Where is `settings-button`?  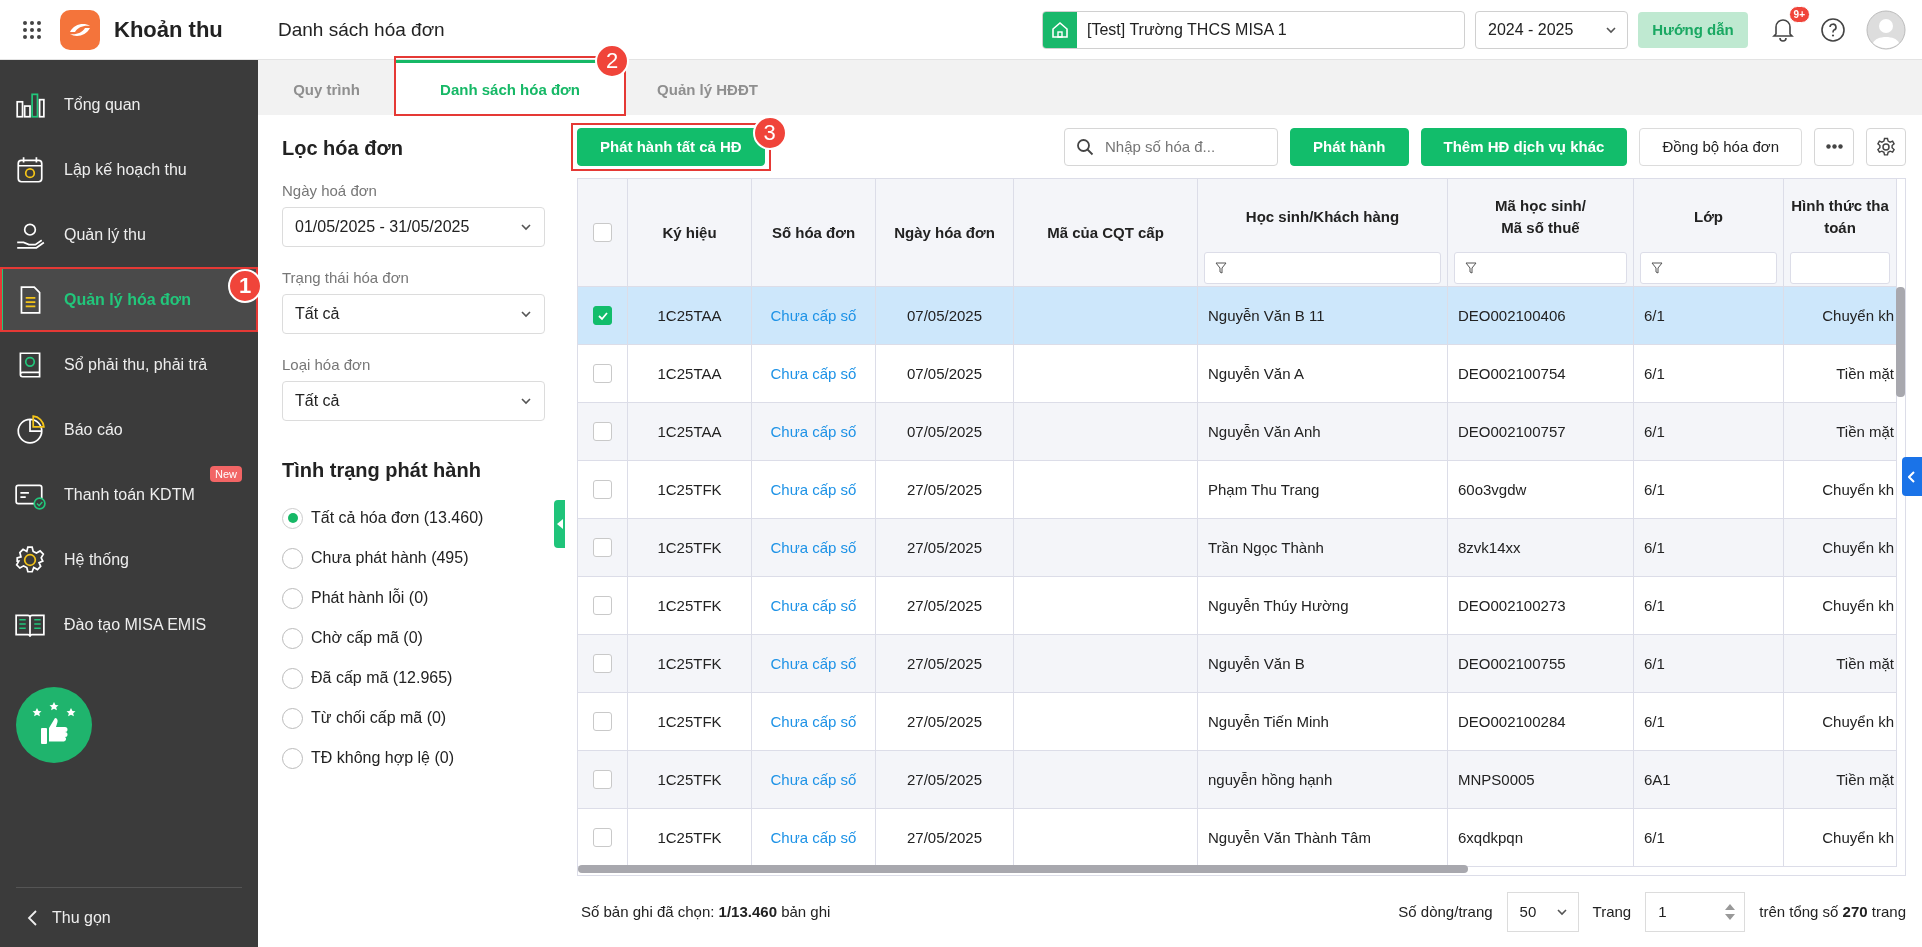 settings-button is located at coordinates (1886, 146).